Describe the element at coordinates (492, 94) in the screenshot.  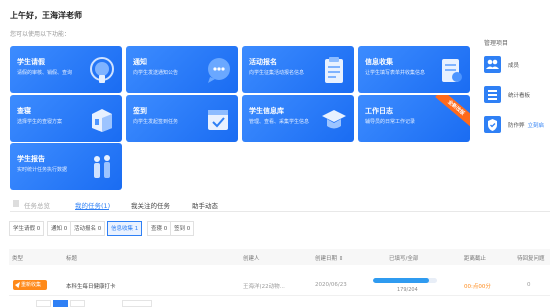
I see `dashboard-icon` at that location.